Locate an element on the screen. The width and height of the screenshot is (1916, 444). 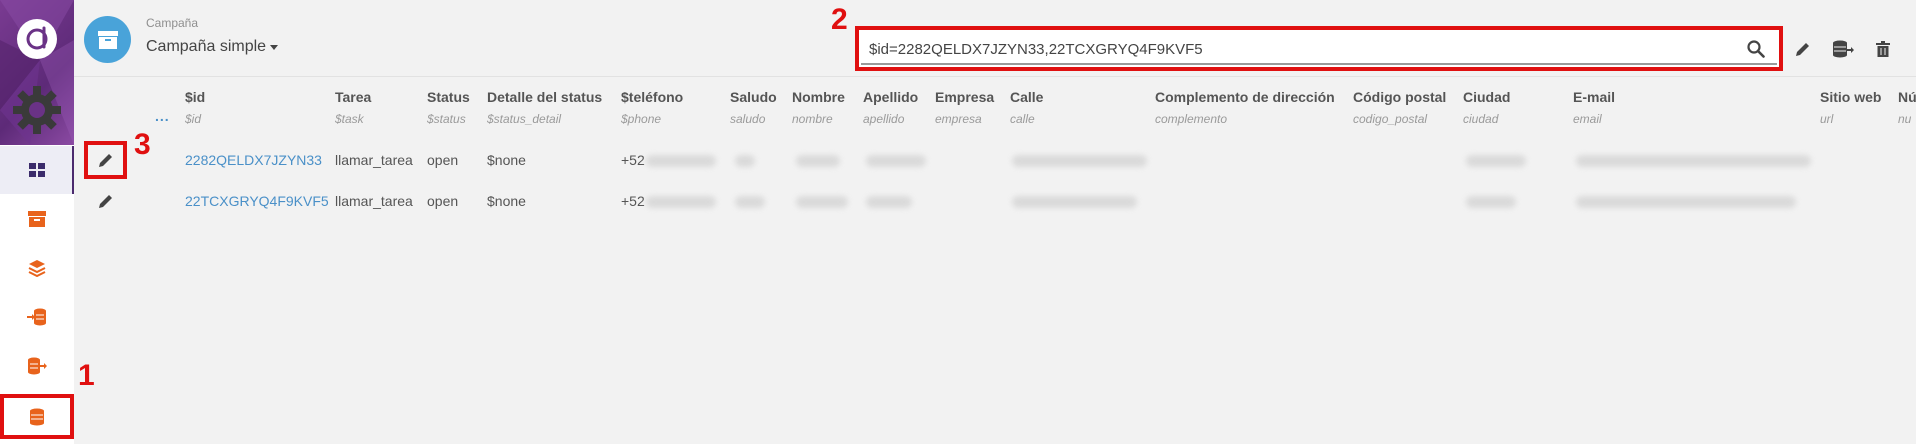
column-subheader-sitio-web: url is located at coordinates (1827, 119).